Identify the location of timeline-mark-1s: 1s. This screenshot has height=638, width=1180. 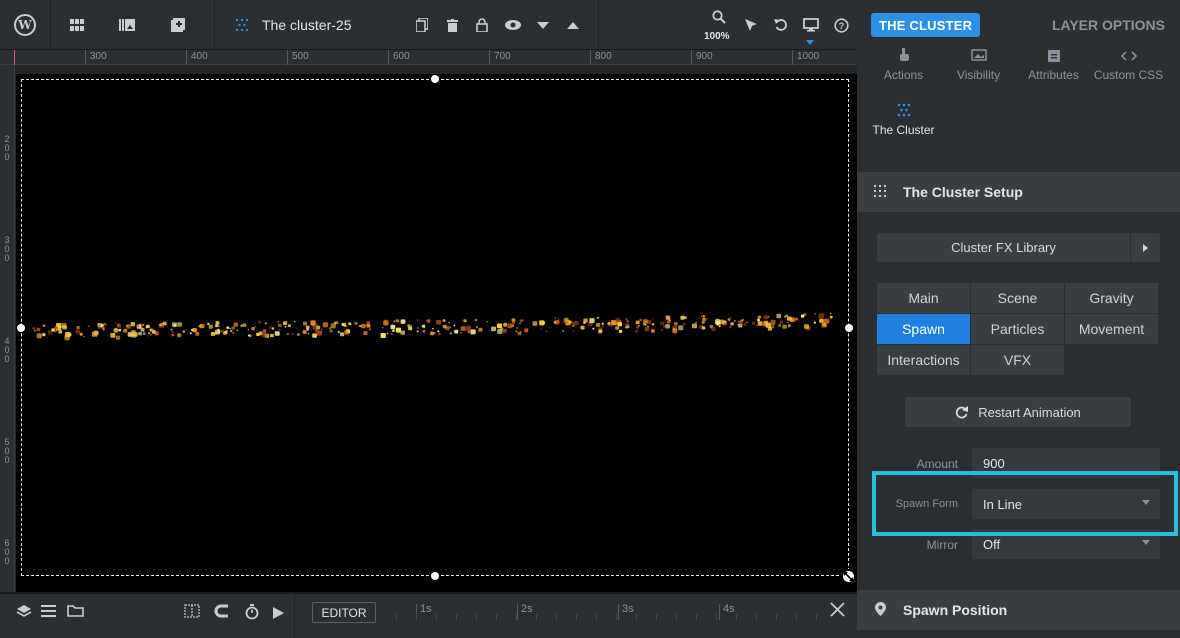
(426, 609).